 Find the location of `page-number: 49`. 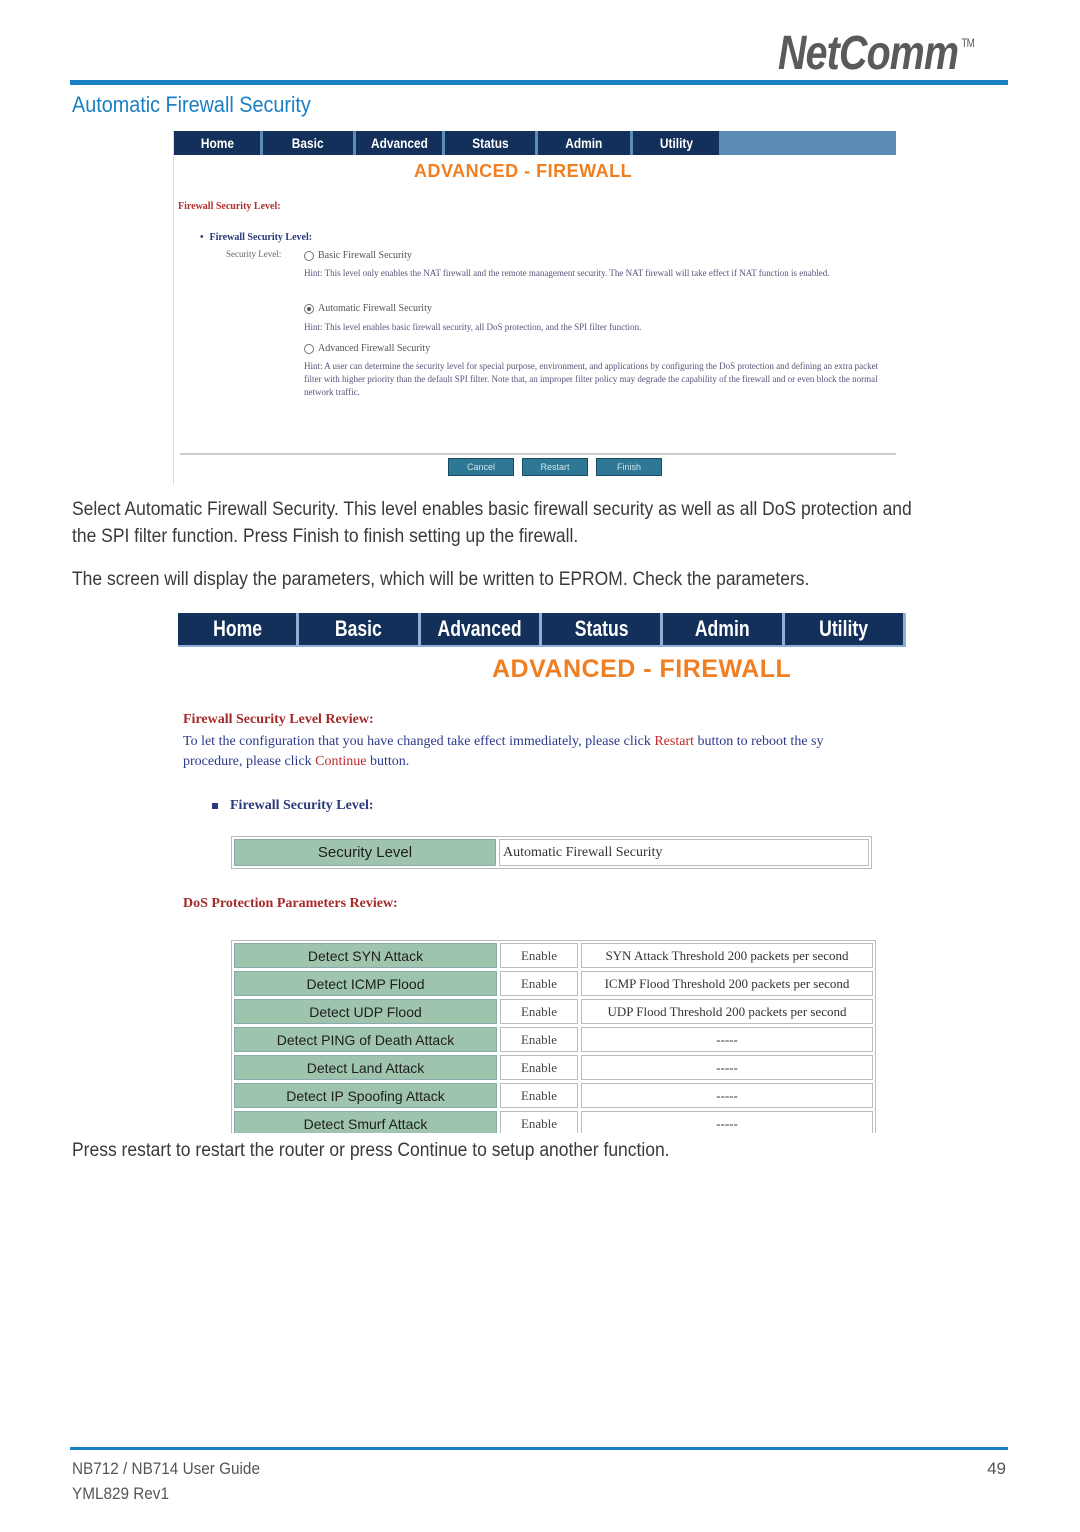

page-number: 49 is located at coordinates (996, 1468).